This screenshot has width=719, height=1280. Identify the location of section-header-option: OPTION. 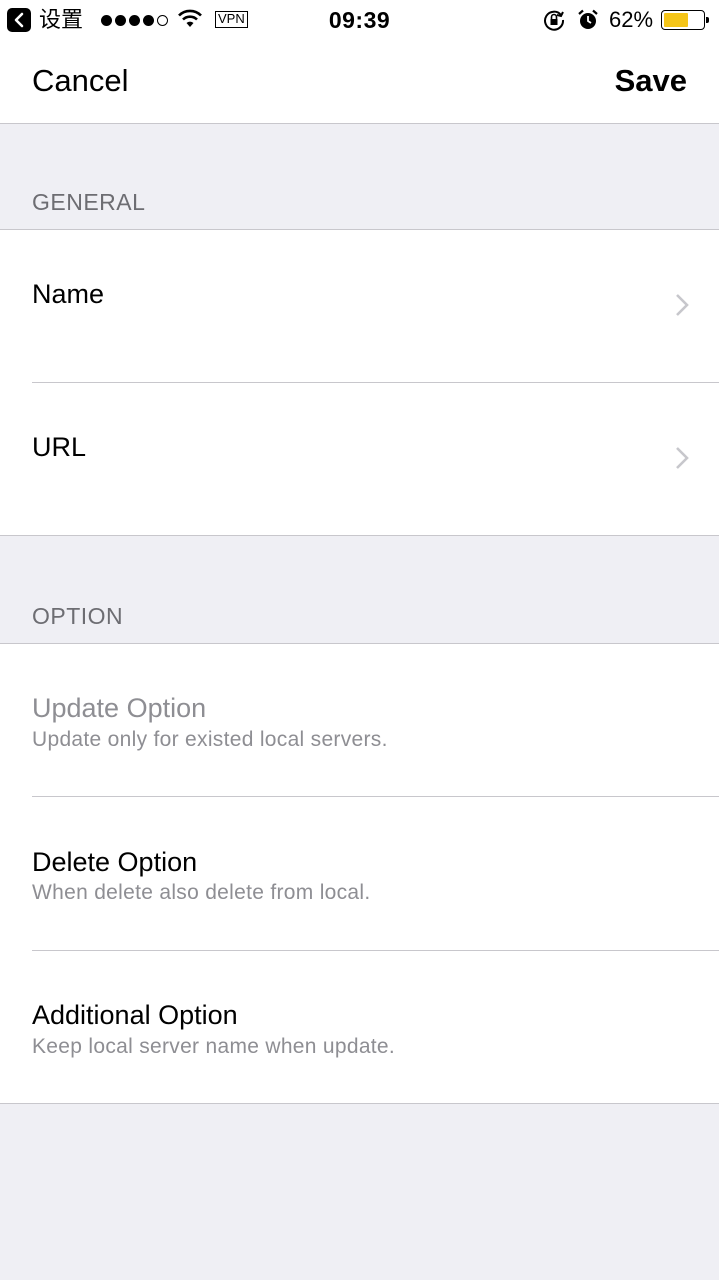
(78, 616).